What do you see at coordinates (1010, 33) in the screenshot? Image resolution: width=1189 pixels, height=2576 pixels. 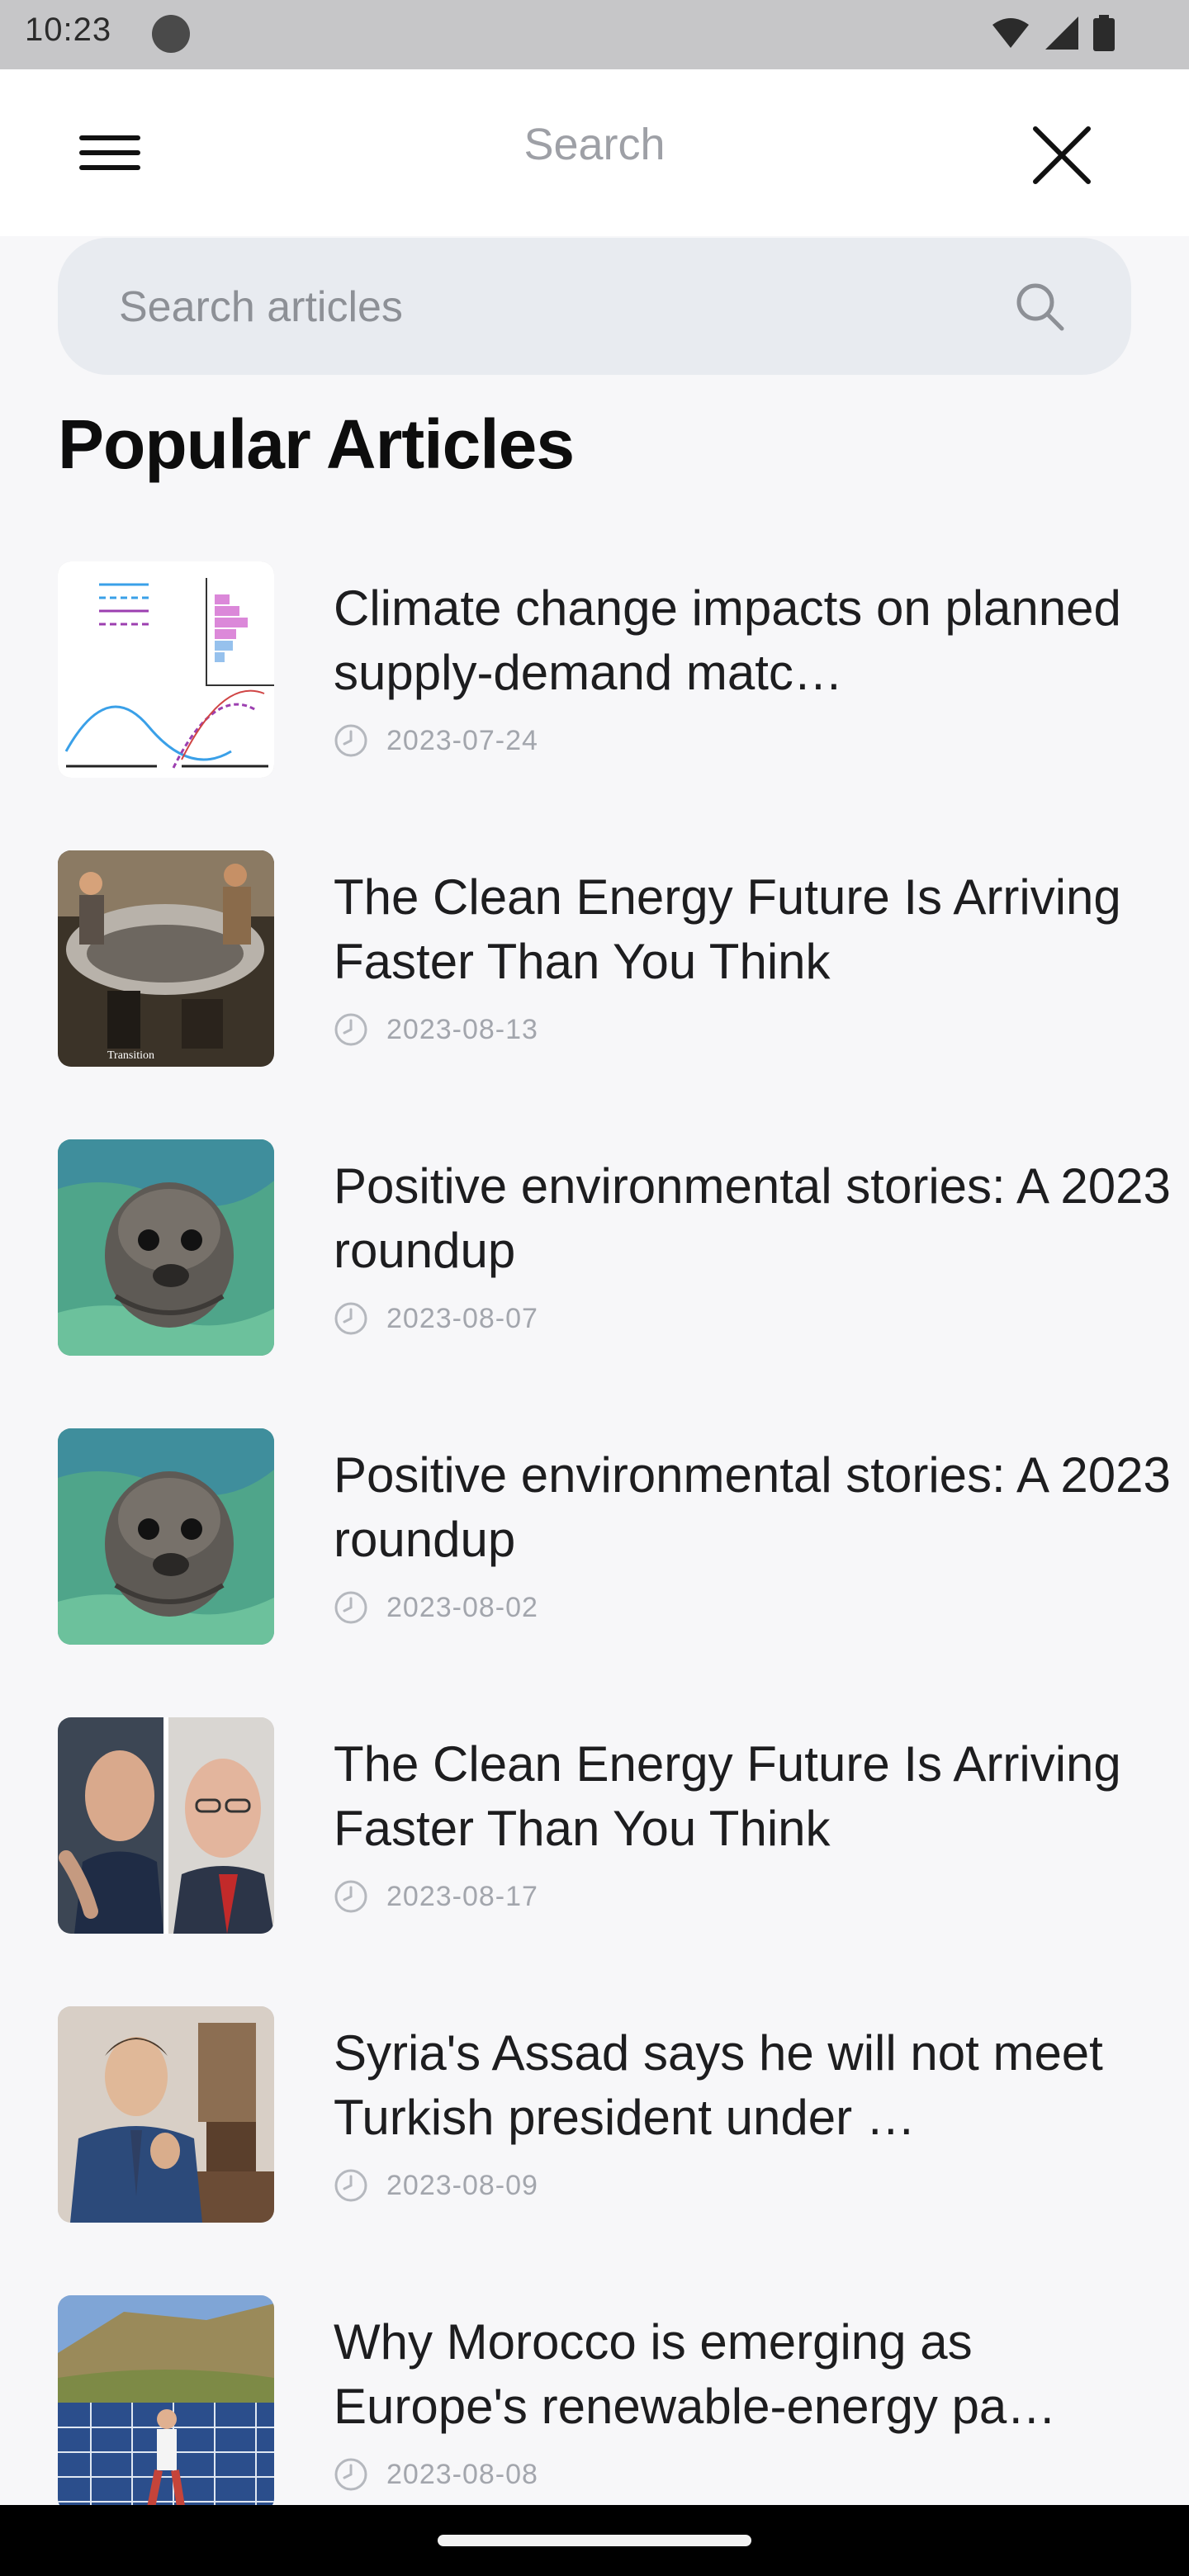 I see `wifi-icon` at bounding box center [1010, 33].